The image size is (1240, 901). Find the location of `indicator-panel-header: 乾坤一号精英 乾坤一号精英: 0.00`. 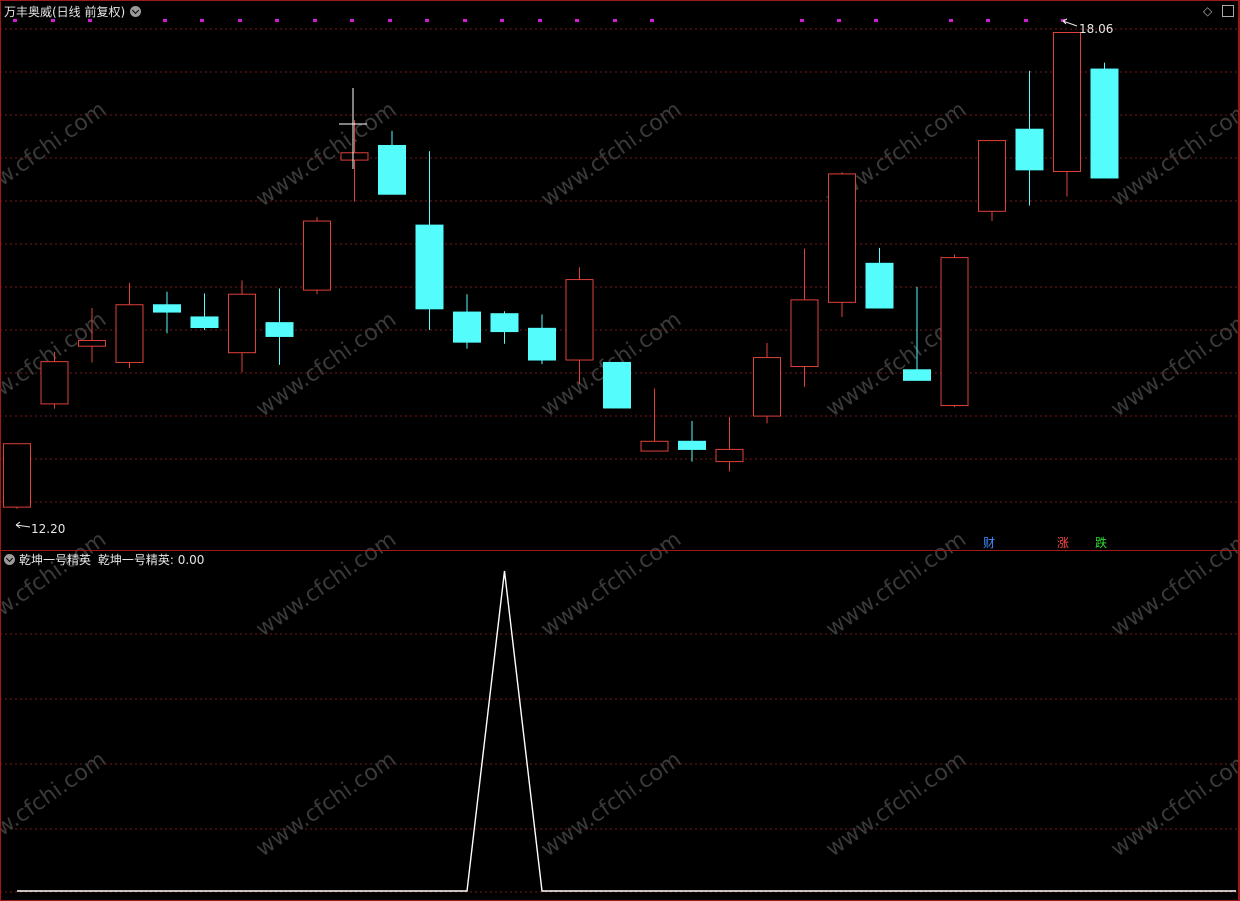

indicator-panel-header: 乾坤一号精英 乾坤一号精英: 0.00 is located at coordinates (103, 560).